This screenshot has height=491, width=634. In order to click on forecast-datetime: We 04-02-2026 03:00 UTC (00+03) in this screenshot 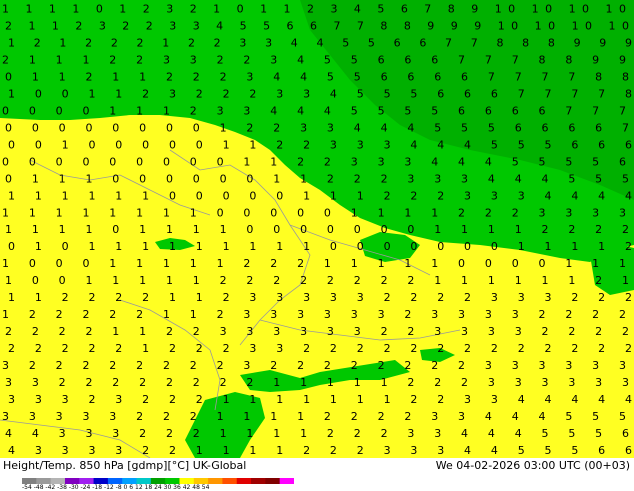, I will do `click(532, 465)`.